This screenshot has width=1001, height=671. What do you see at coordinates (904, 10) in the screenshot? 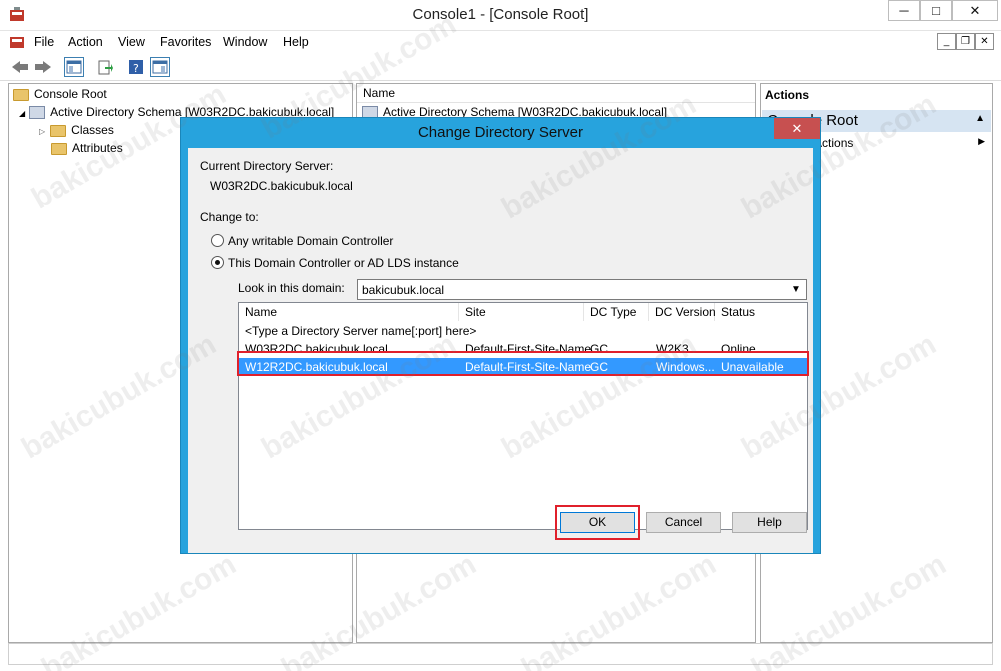
I see `minimize-button: ─` at bounding box center [904, 10].